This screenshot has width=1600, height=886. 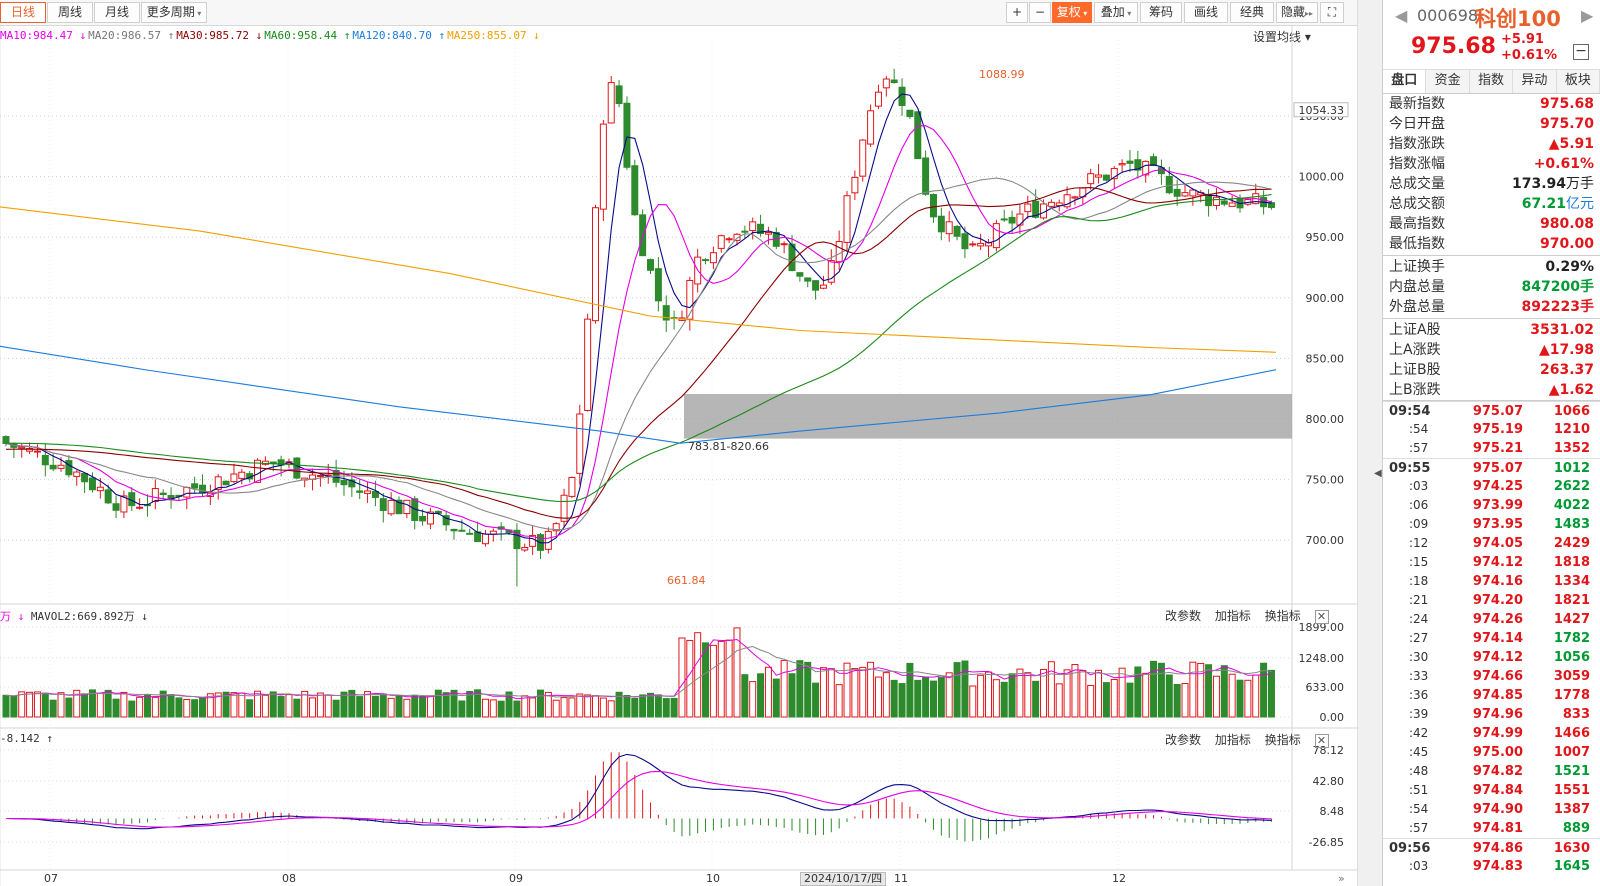 I want to click on side-tab-1: 资金, so click(x=1448, y=81).